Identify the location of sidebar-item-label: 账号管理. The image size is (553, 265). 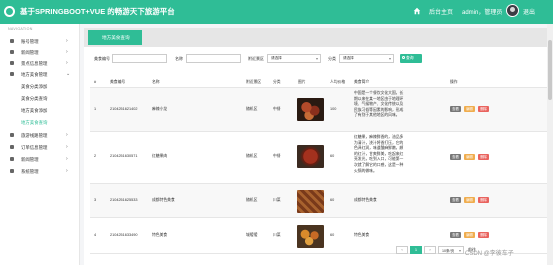
(30, 41).